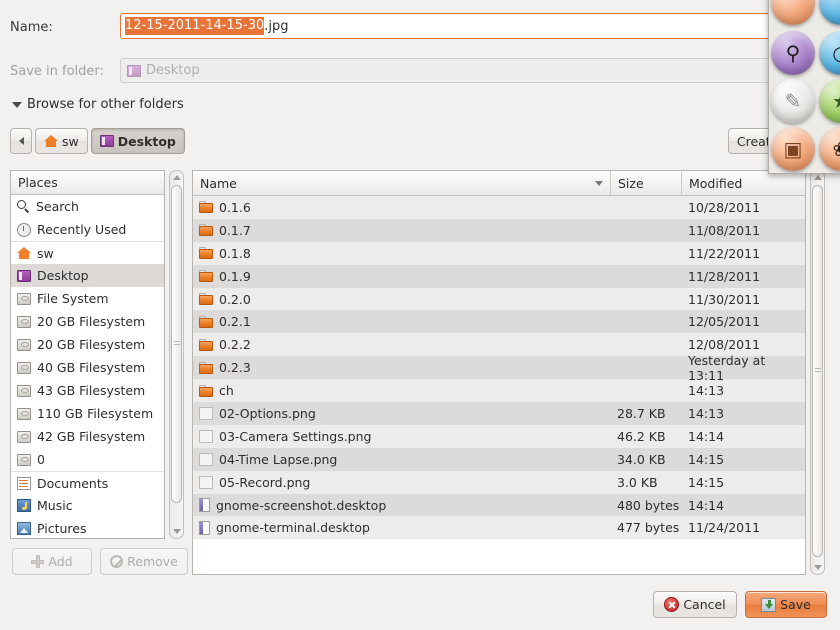  Describe the element at coordinates (499, 505) in the screenshot. I see `table-row: gnome-screenshot.desktop 480 bytes 14:14` at that location.